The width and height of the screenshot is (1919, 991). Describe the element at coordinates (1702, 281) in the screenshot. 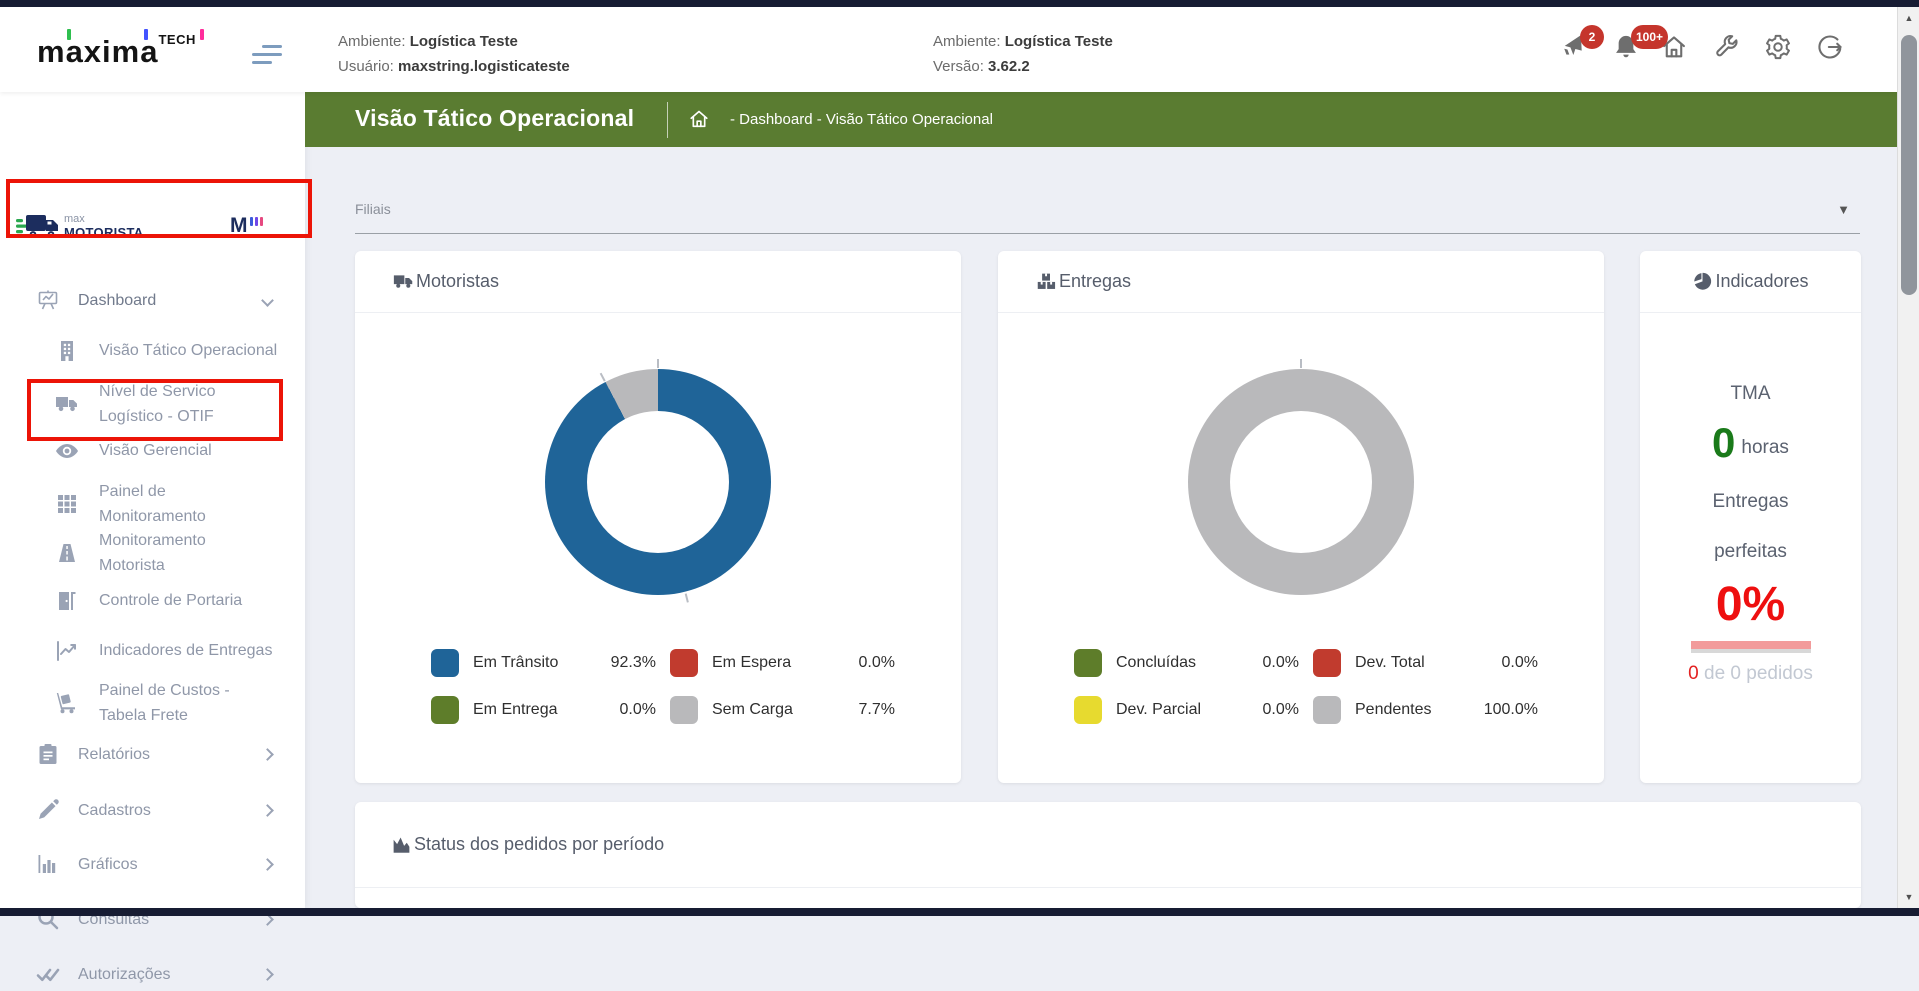

I see `pie-chart-icon` at that location.